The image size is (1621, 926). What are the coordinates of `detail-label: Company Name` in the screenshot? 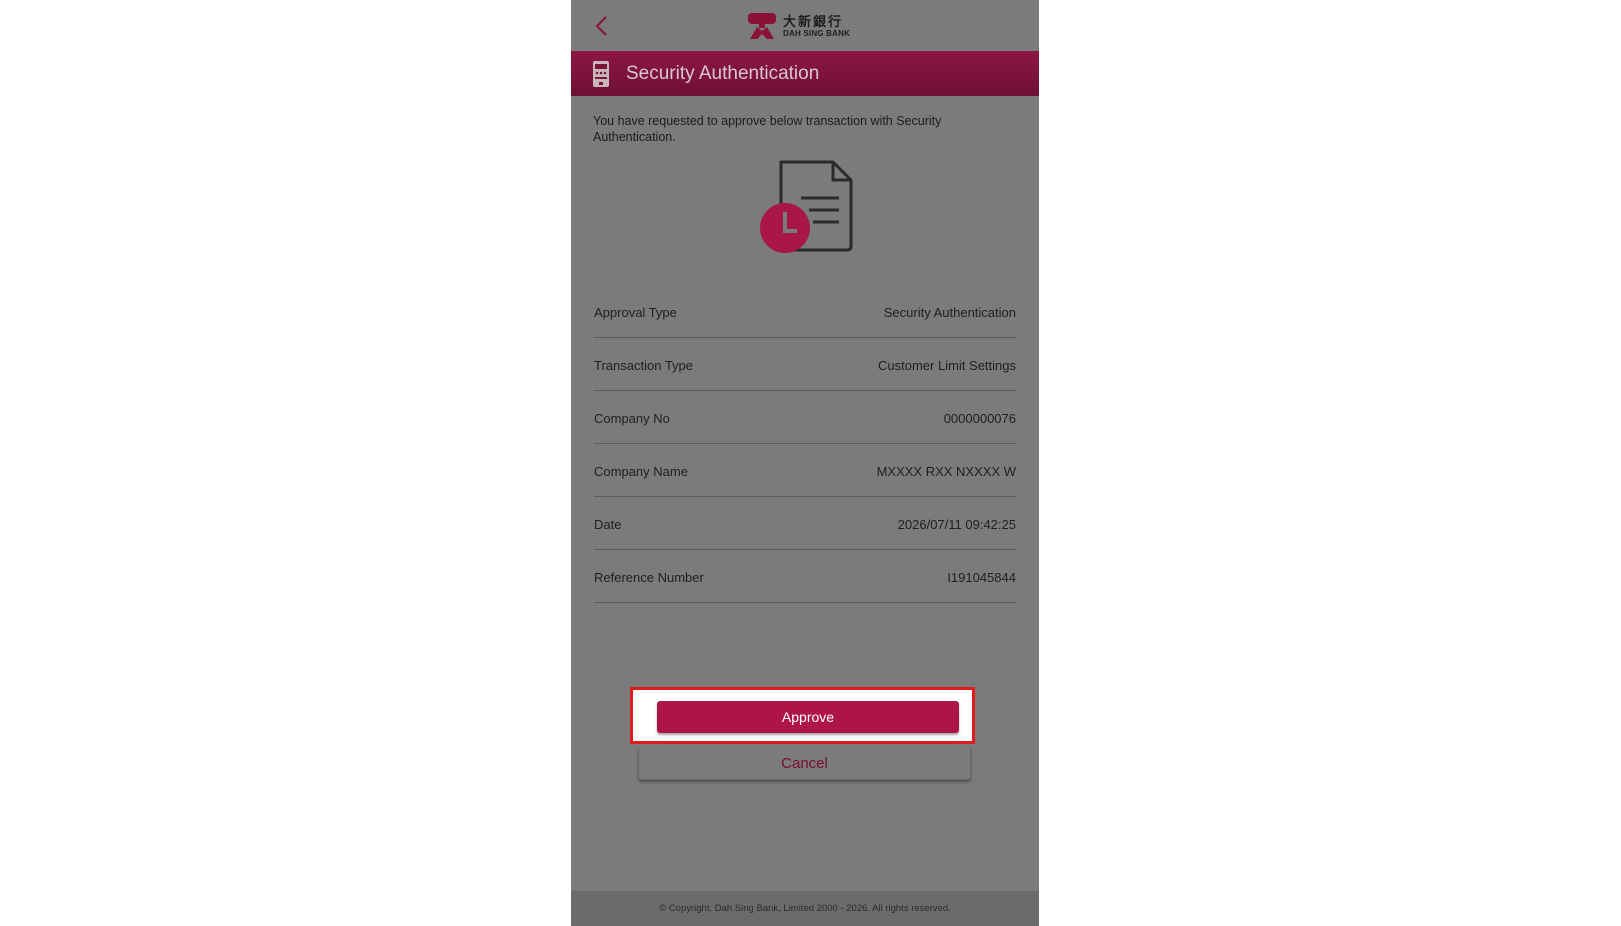 It's located at (641, 471).